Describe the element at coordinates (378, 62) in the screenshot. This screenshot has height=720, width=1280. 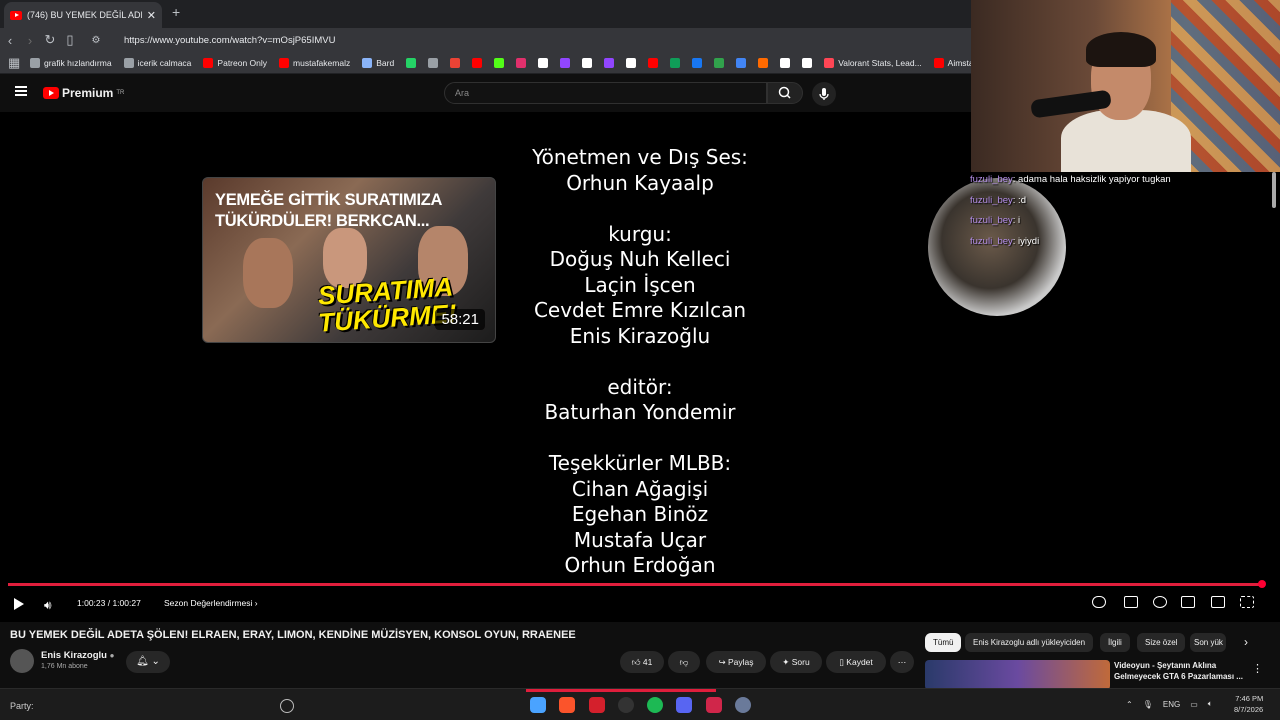
I see `bookmark-item: Bard` at that location.